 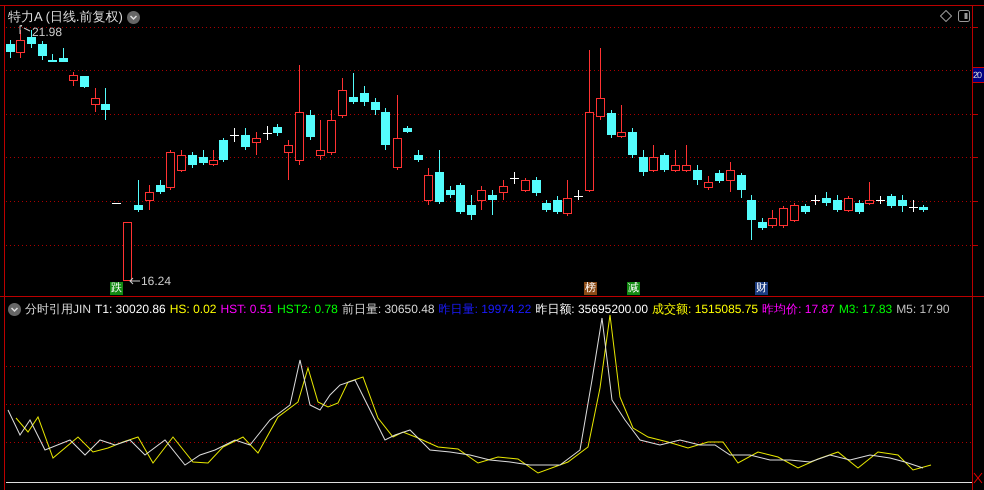 What do you see at coordinates (485, 309) in the screenshot?
I see `indicator-value: 昨日量: 19974.22` at bounding box center [485, 309].